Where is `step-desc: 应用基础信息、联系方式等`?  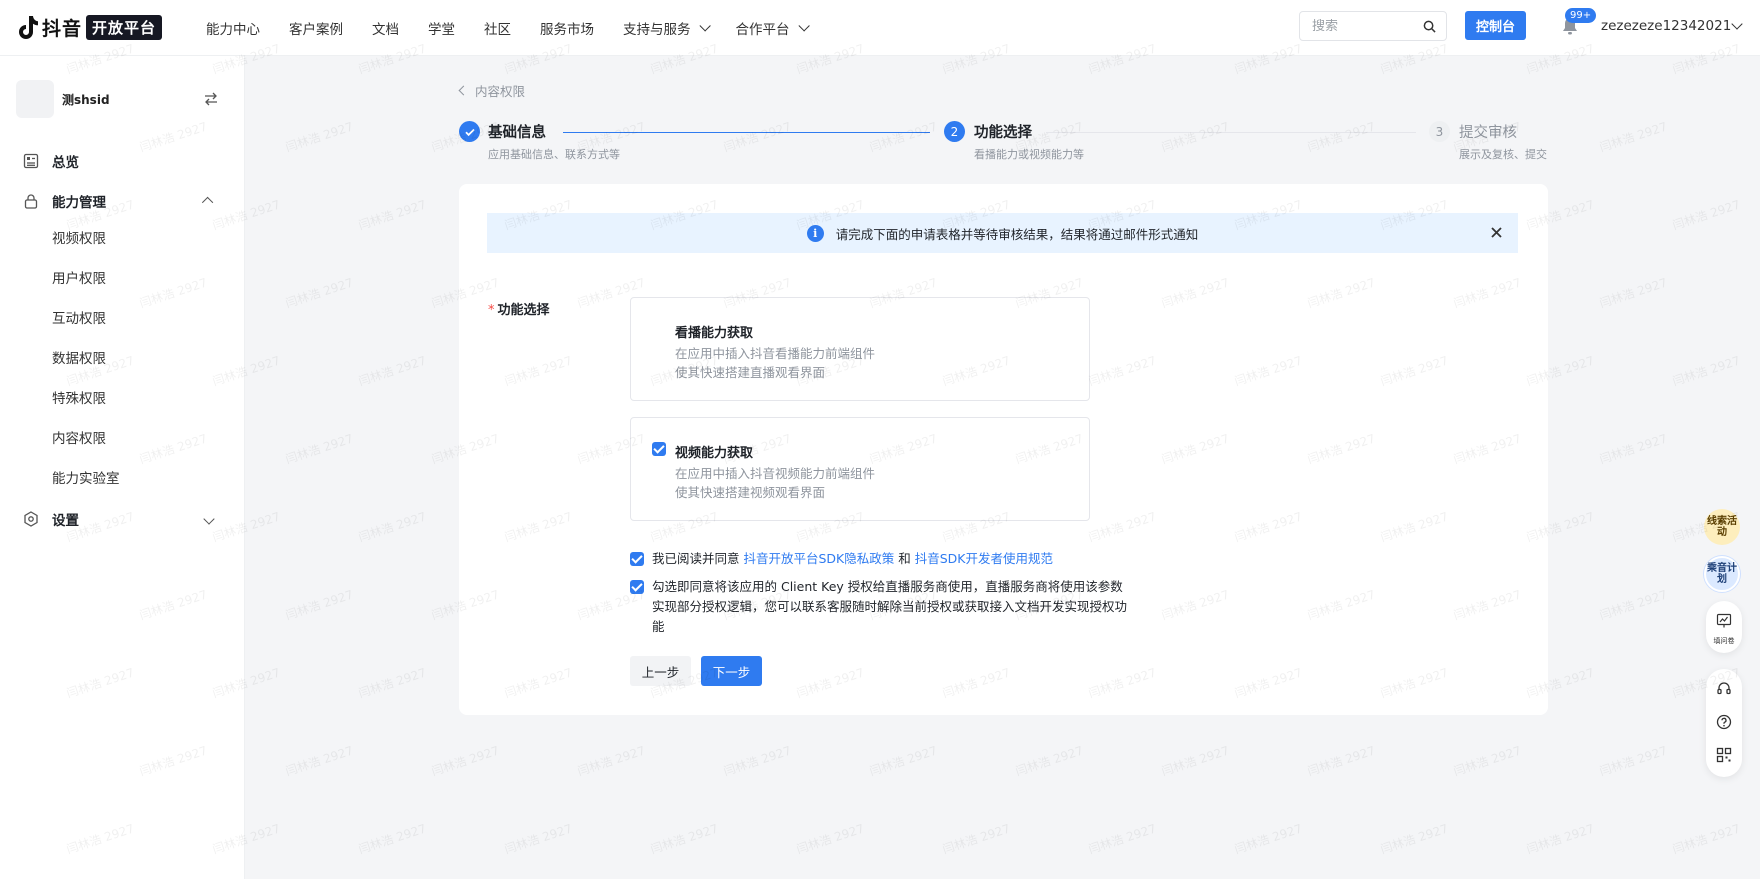
step-desc: 应用基础信息、联系方式等 is located at coordinates (554, 154).